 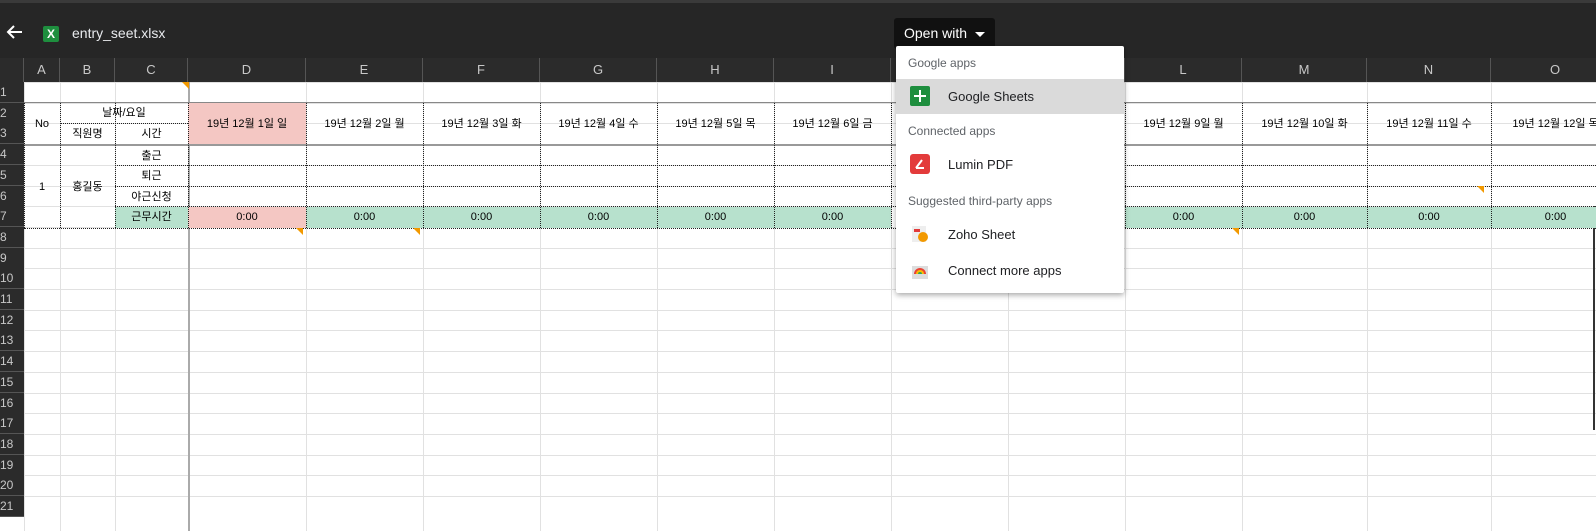 I want to click on row-header-label: 13, so click(x=7, y=340).